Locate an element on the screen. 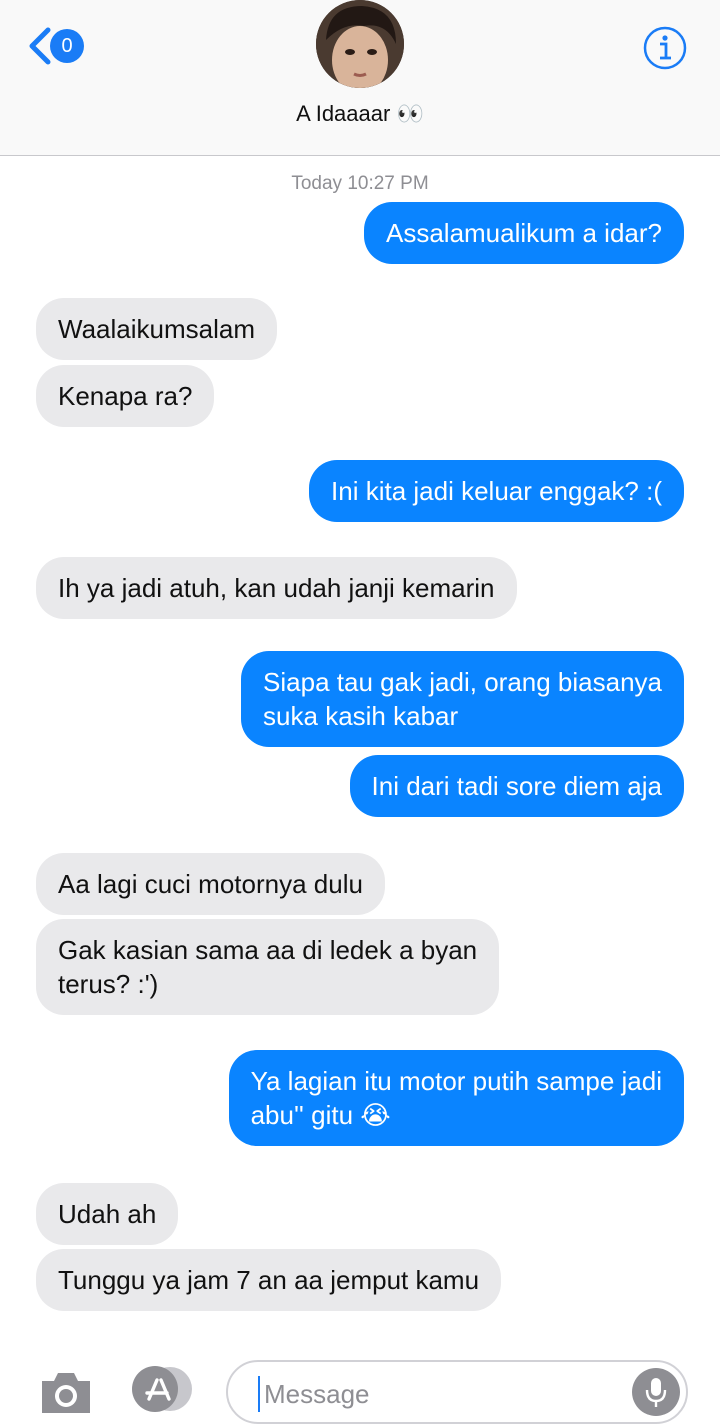  message-composer is located at coordinates (360, 1386).